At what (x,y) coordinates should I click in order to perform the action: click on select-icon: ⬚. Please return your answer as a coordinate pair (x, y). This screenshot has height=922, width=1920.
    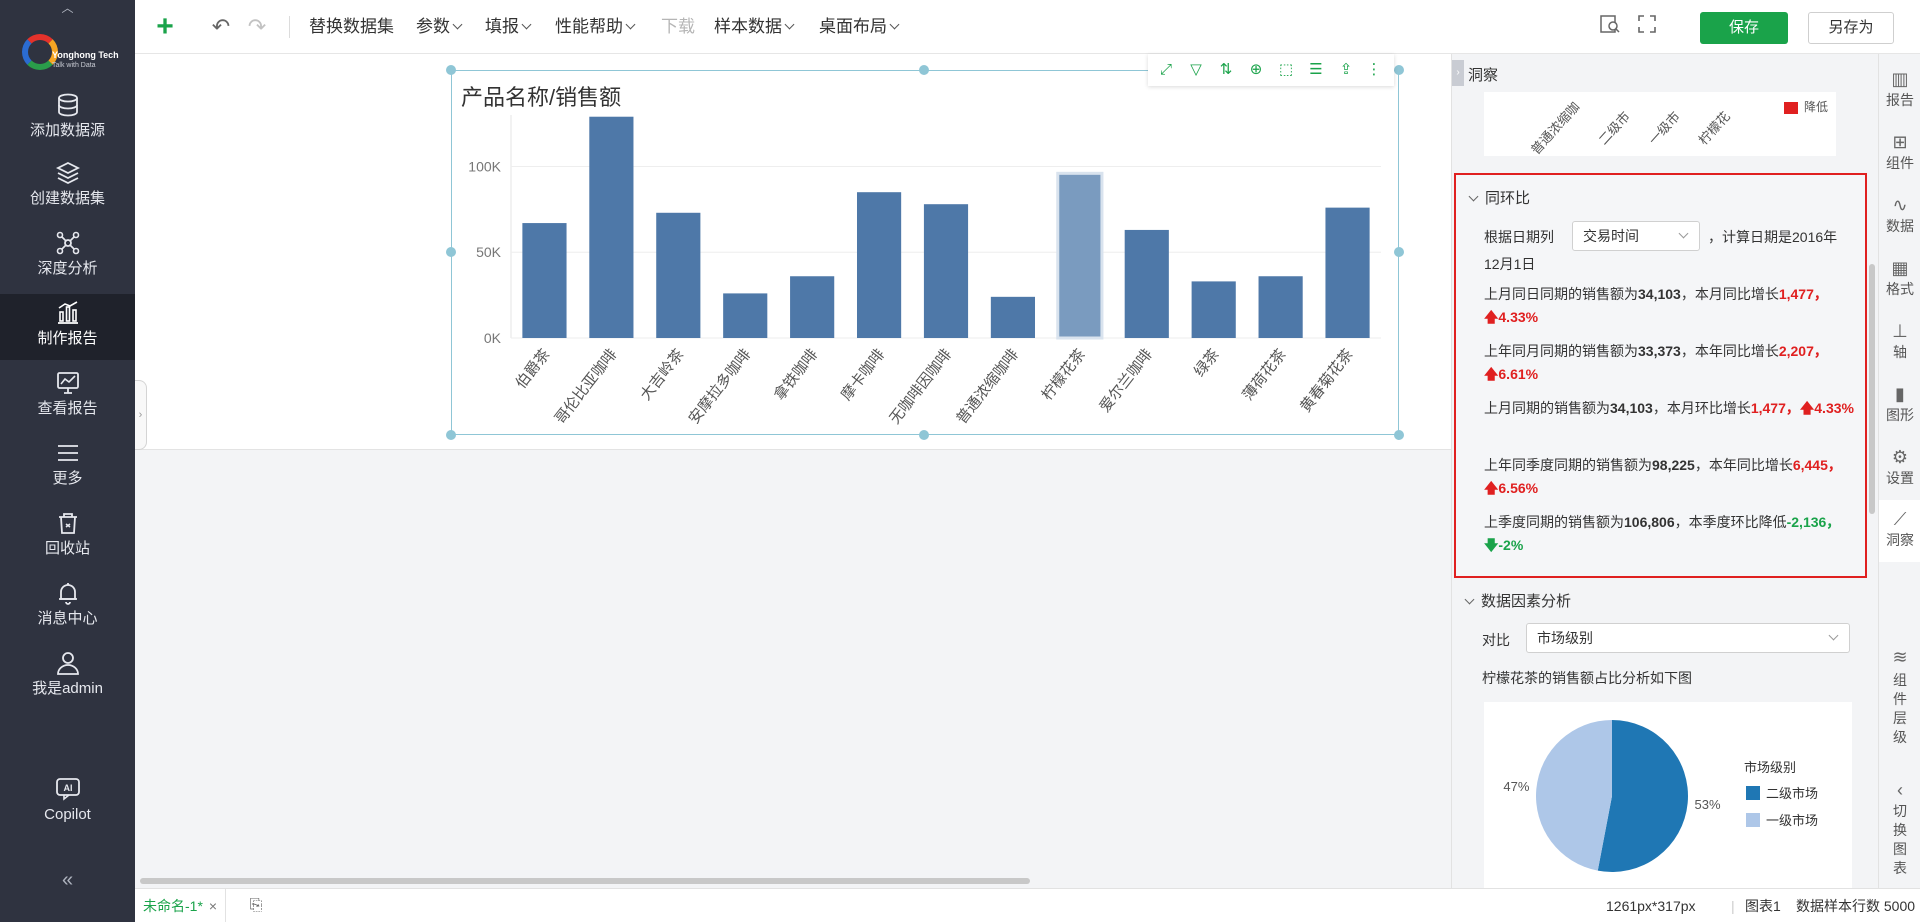
    Looking at the image, I should click on (1286, 70).